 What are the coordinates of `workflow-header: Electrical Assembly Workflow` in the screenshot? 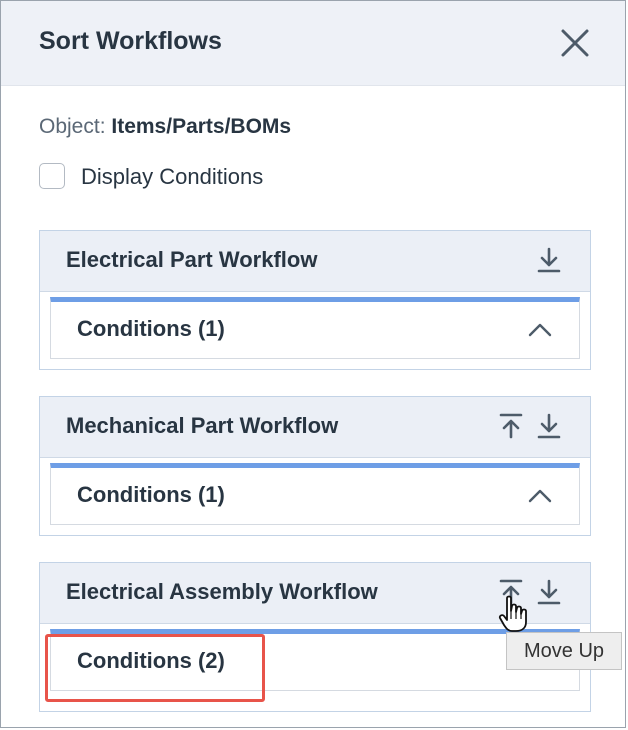 It's located at (315, 593).